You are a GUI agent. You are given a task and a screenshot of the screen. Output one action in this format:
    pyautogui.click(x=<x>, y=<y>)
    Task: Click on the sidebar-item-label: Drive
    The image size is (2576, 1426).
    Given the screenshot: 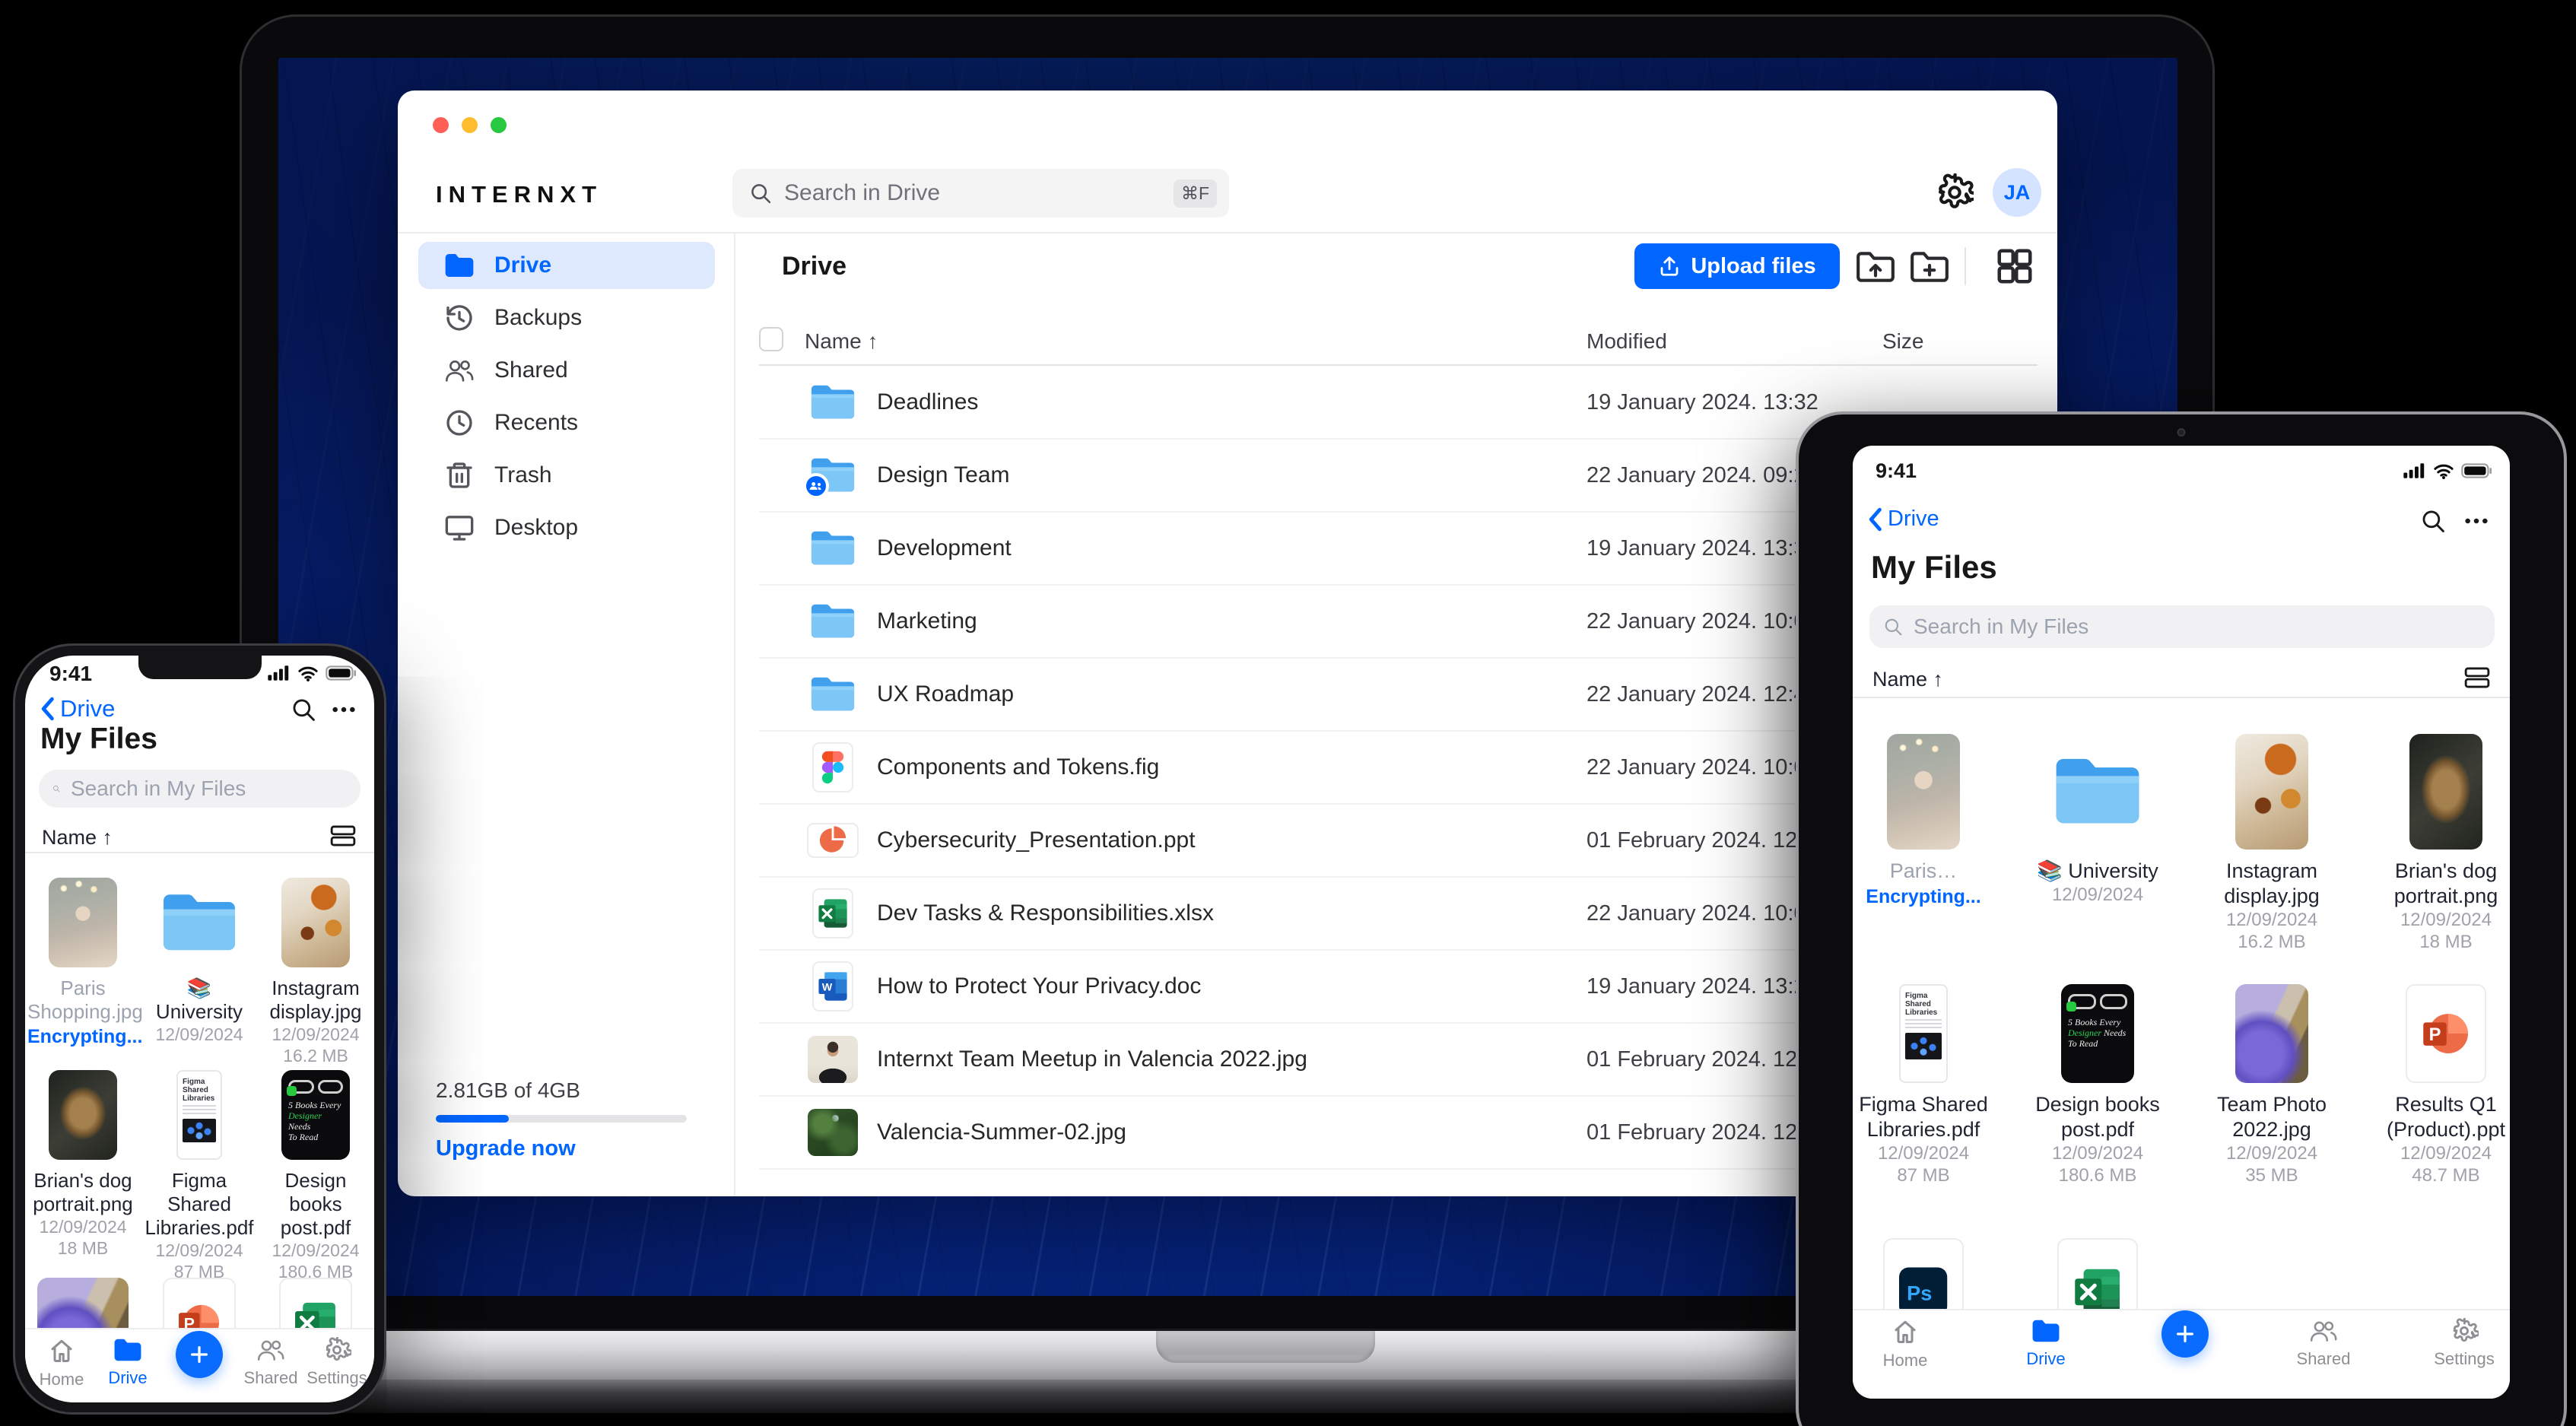 What is the action you would take?
    pyautogui.click(x=523, y=265)
    